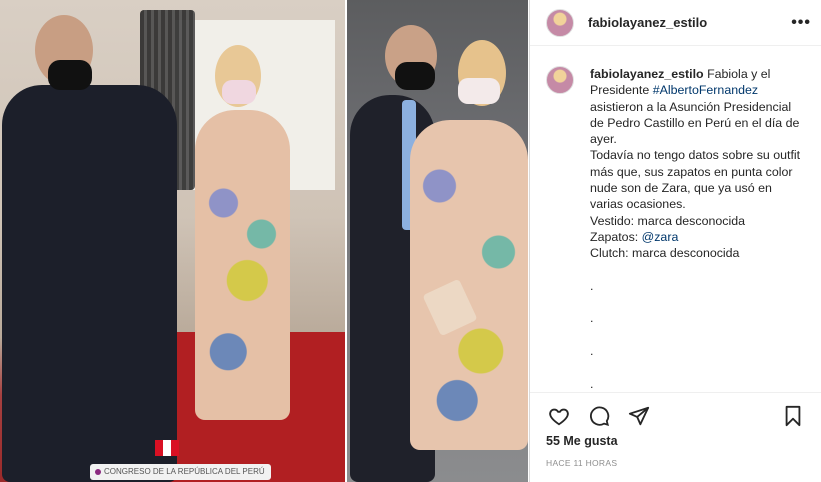 The width and height of the screenshot is (821, 482). Describe the element at coordinates (675, 410) in the screenshot. I see `action-bar` at that location.